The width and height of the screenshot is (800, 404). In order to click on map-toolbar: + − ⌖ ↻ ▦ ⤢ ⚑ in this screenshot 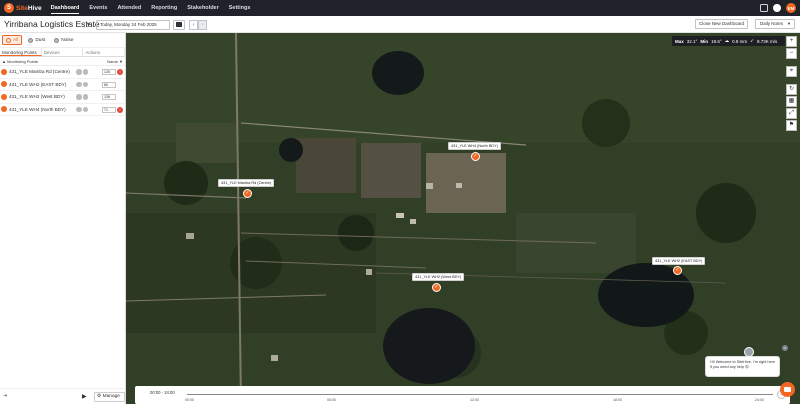, I will do `click(791, 83)`.